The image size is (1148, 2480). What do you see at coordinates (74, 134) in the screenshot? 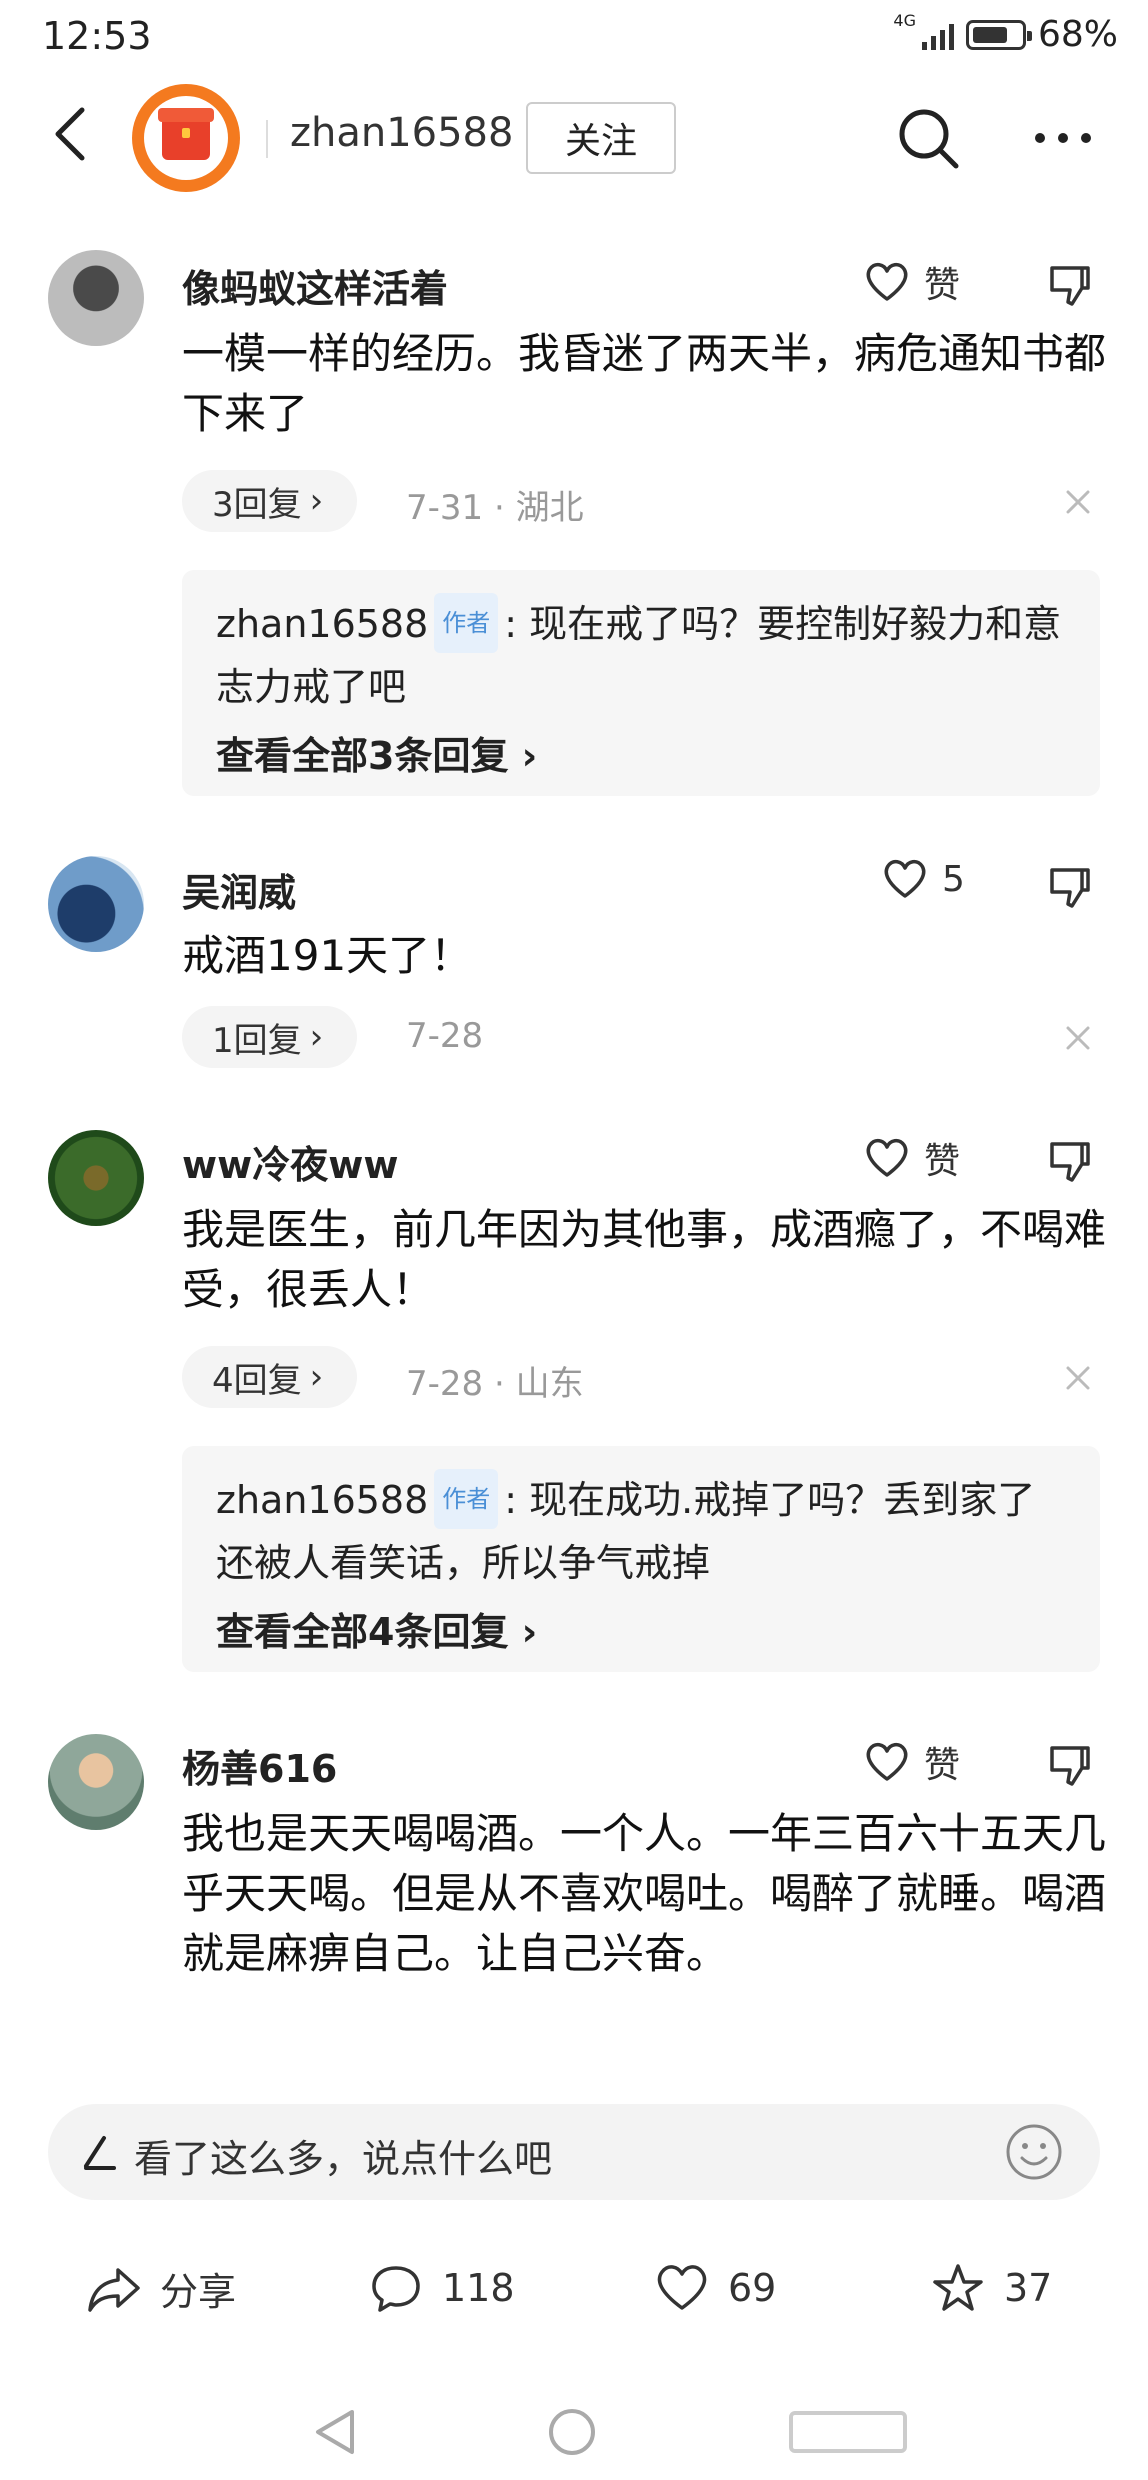
I see `back-arrow-icon` at bounding box center [74, 134].